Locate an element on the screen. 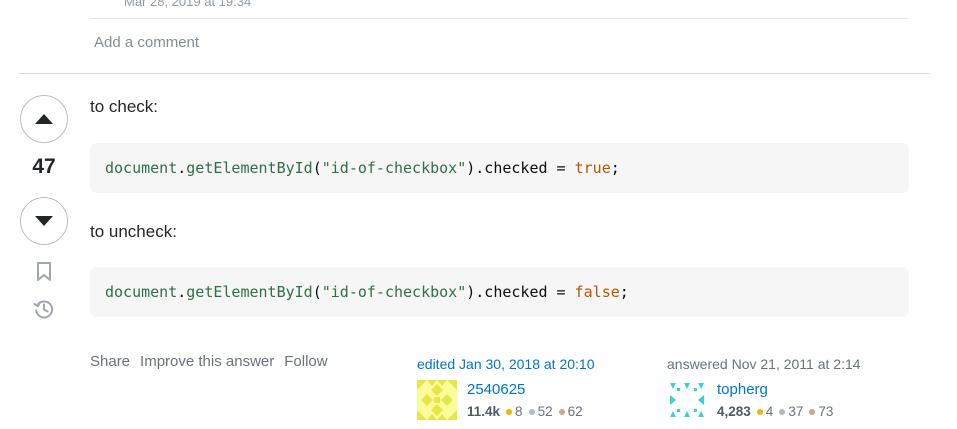 Image resolution: width=957 pixels, height=429 pixels. bookmark-button is located at coordinates (44, 272).